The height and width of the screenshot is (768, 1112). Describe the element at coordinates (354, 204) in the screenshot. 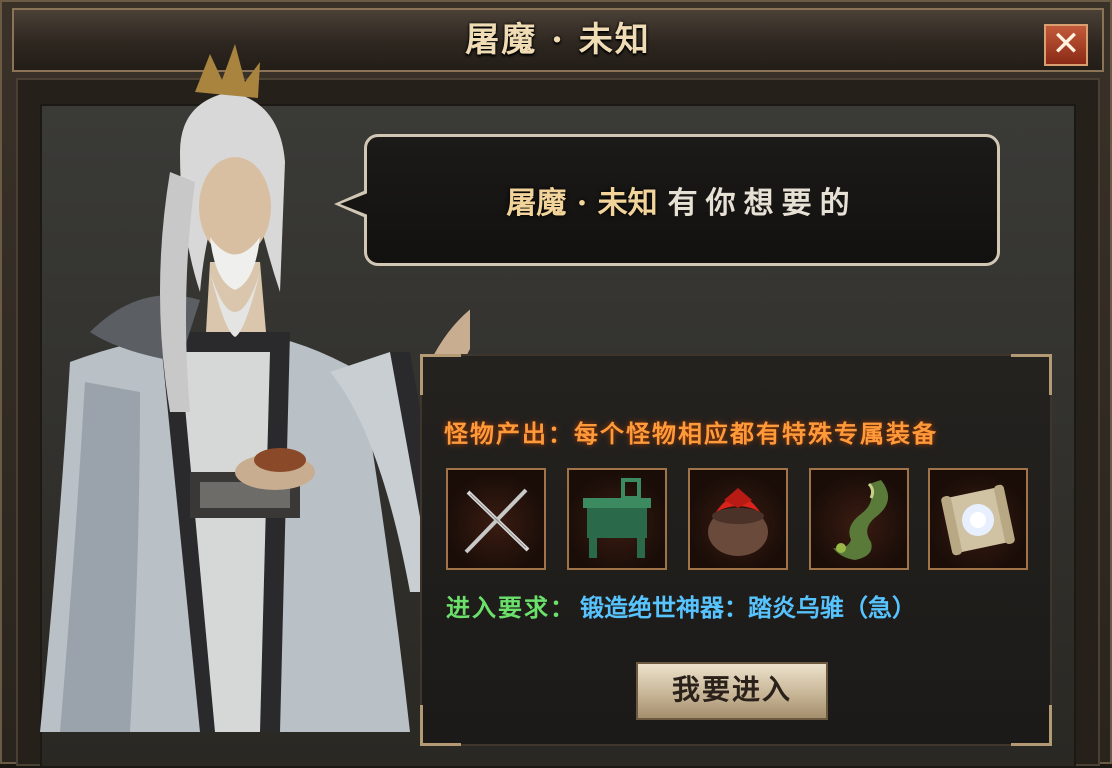

I see `speech-tail-inner` at that location.